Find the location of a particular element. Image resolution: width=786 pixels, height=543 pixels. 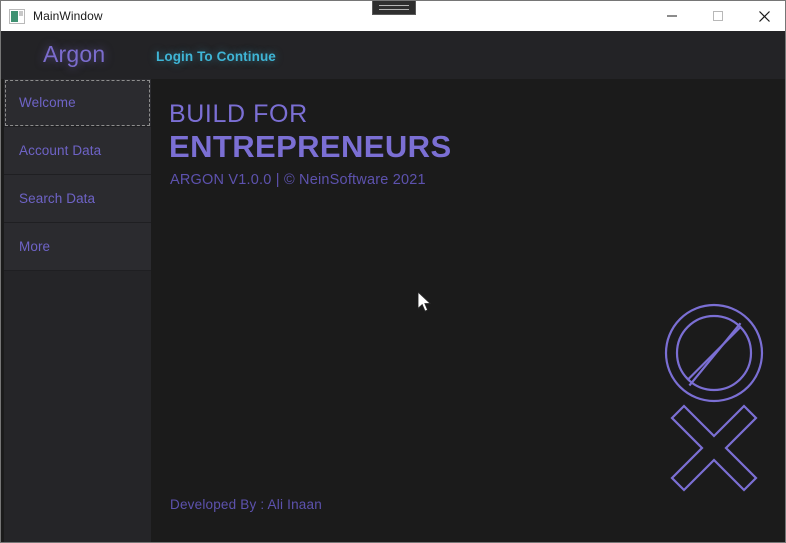

hero-headline-top: BUILD FOR is located at coordinates (238, 114).